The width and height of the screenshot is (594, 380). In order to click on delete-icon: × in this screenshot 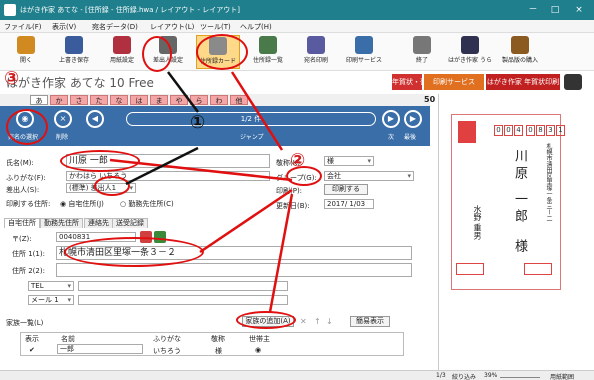, I will do `click(63, 119)`.